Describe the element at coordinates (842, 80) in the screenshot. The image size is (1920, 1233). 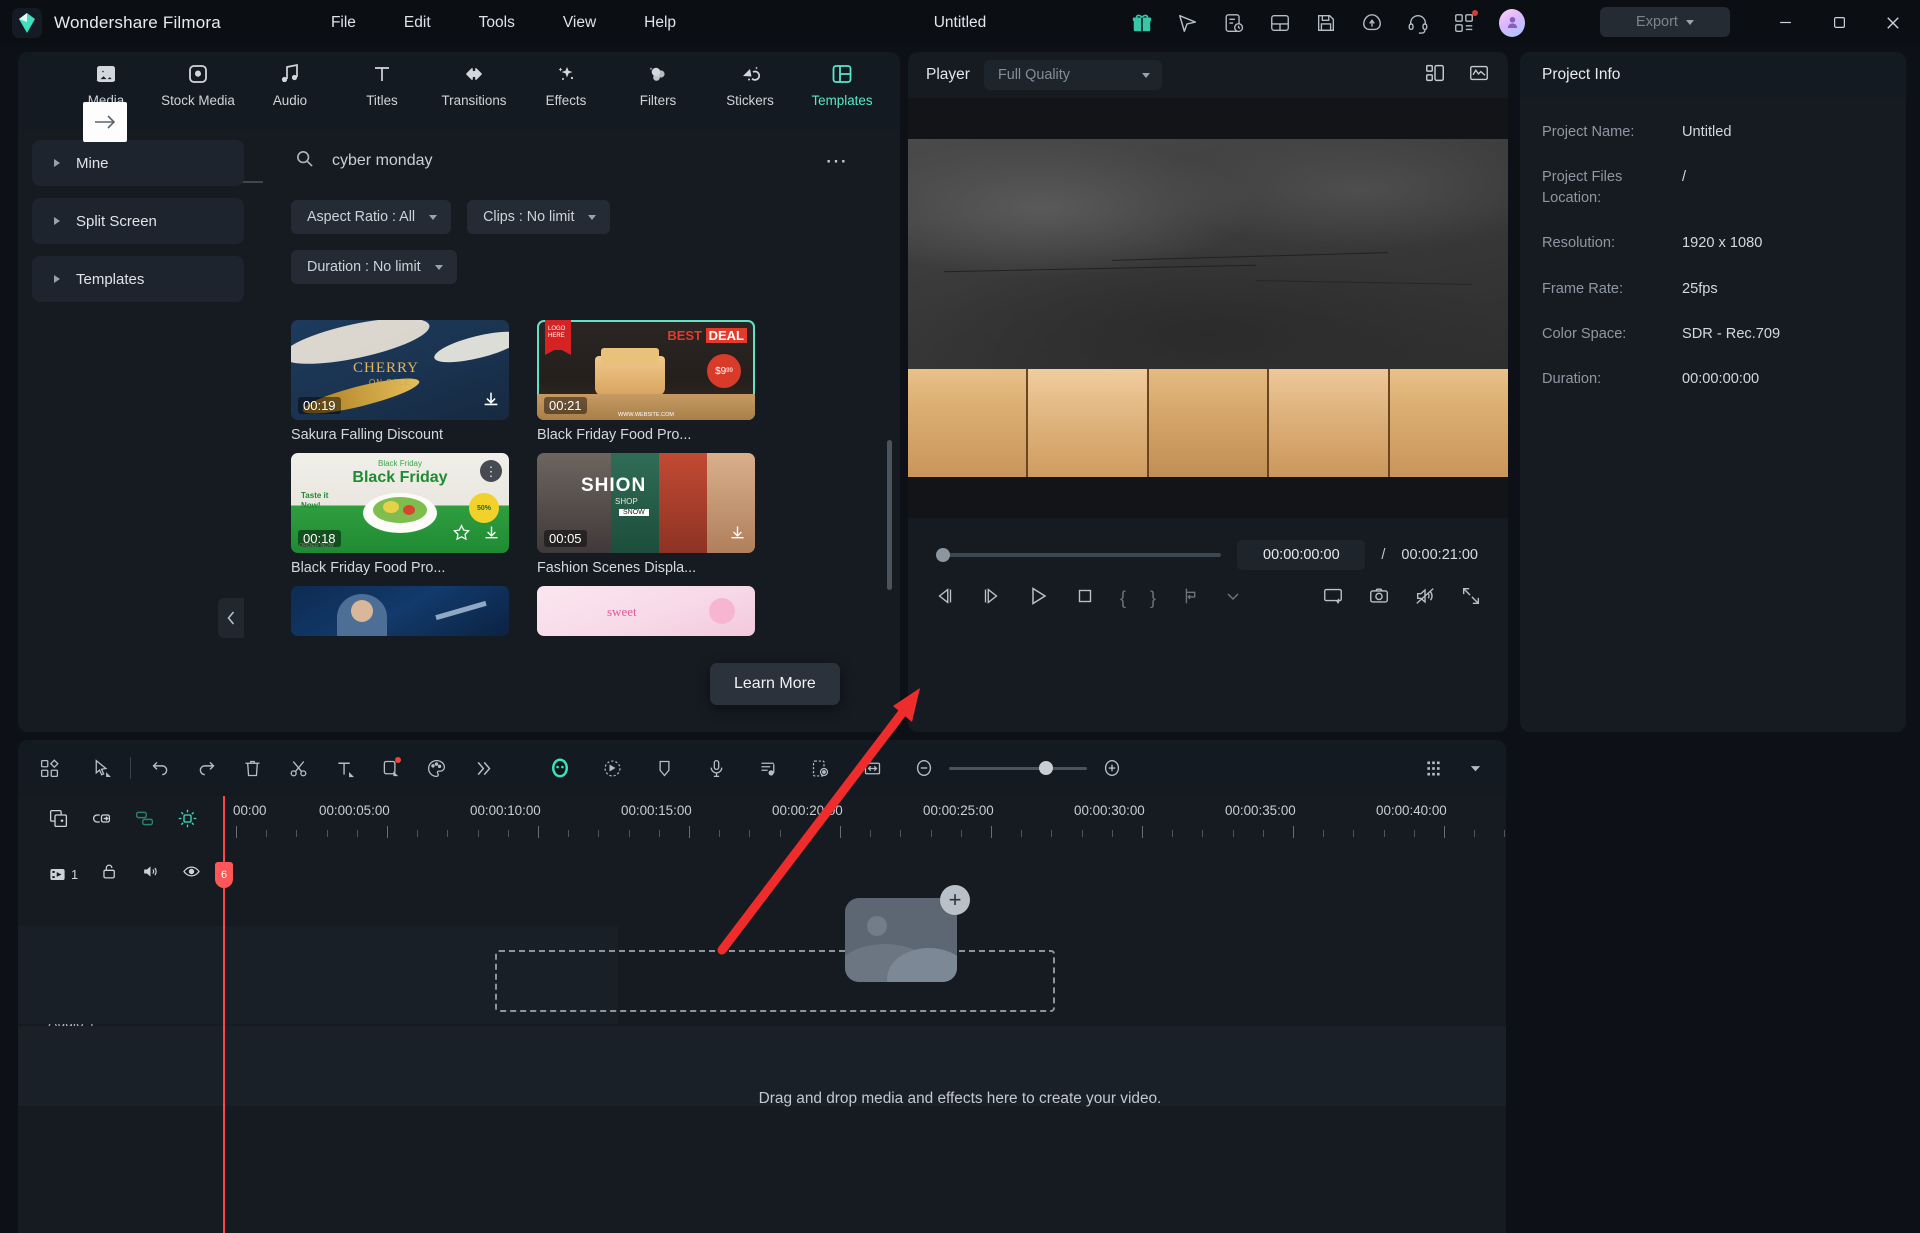
I see `tab-templates: Templates` at that location.